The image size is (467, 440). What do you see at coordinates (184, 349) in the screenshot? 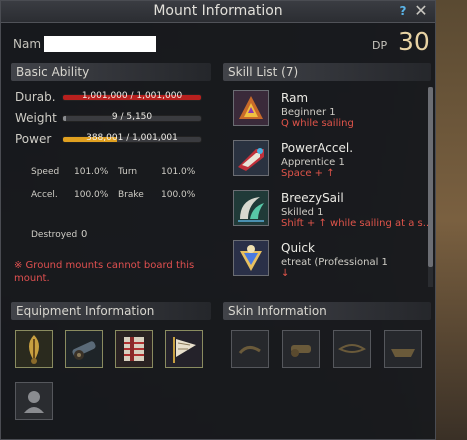
I see `sail-icon` at bounding box center [184, 349].